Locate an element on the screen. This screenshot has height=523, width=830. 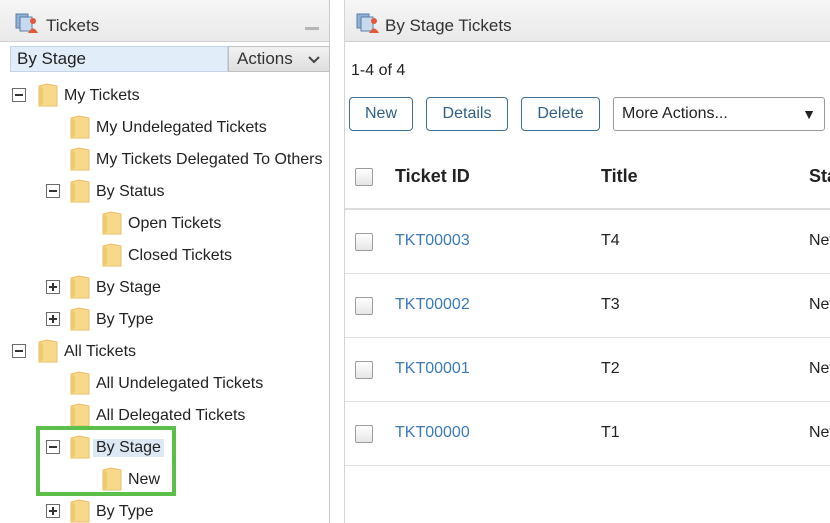
actions-menu-button: Actions is located at coordinates (279, 59).